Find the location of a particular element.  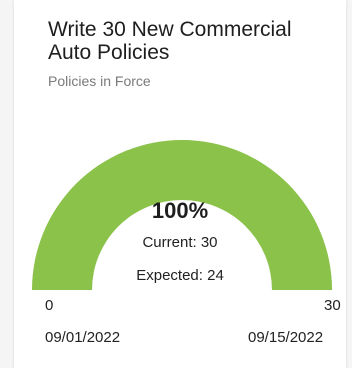

goal-subtitle: Policies in Force is located at coordinates (99, 81).